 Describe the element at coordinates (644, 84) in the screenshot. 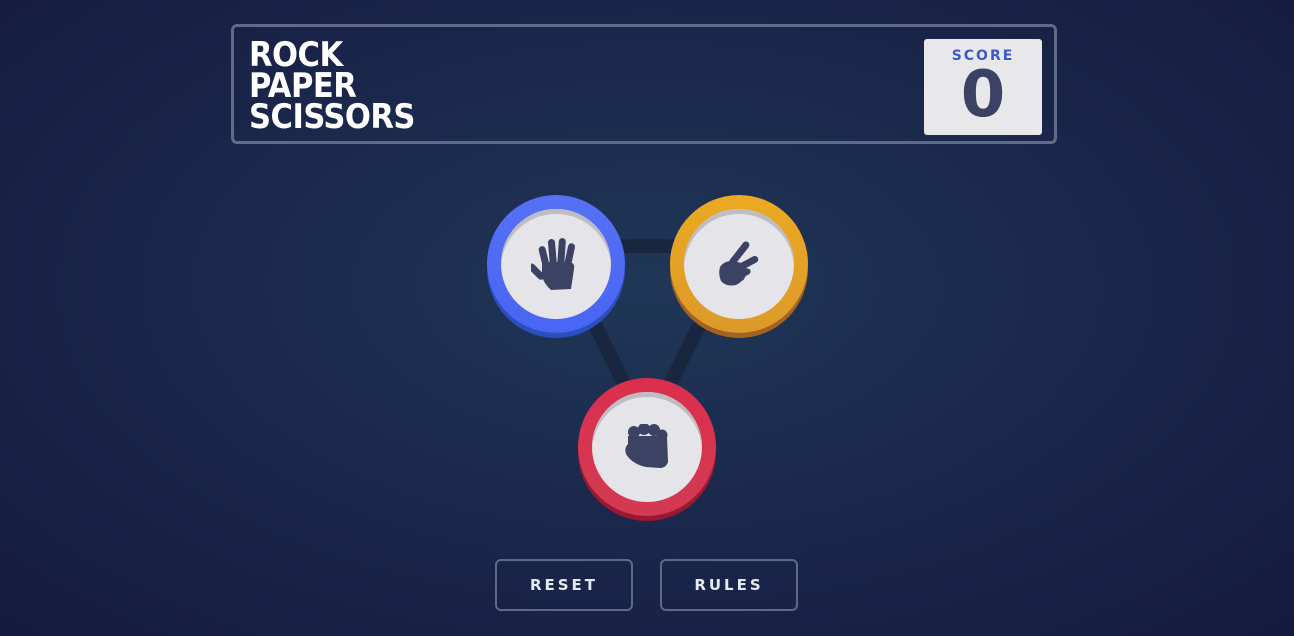

I see `game-header: ROCK PAPER SCISSORS SCORE 0` at that location.